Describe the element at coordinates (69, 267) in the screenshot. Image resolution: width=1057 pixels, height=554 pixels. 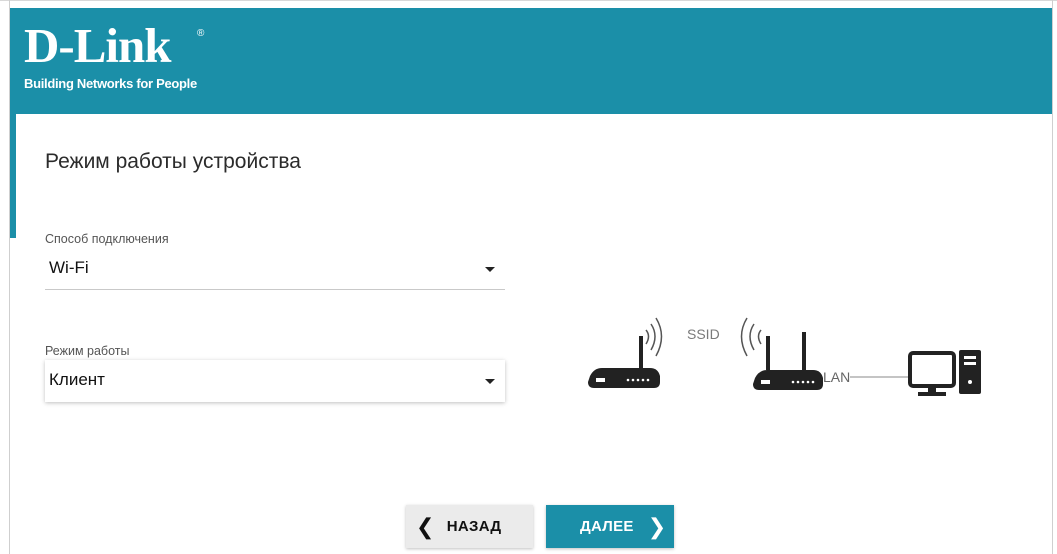
I see `connection-method-value: Wi-Fi` at that location.